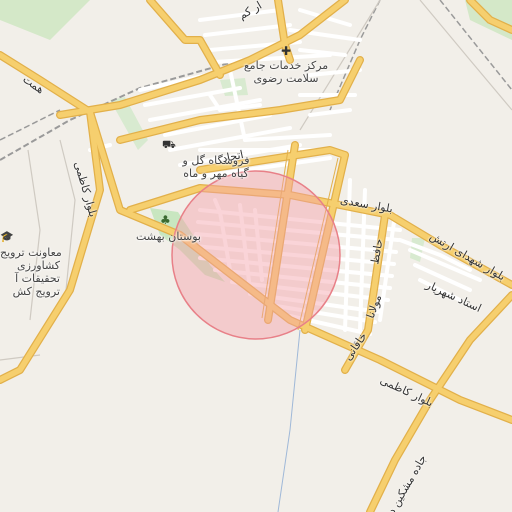 The image size is (512, 512). Describe the element at coordinates (286, 65) in the screenshot. I see `health-center-label-line1: مرکز خدمات جامع` at that location.